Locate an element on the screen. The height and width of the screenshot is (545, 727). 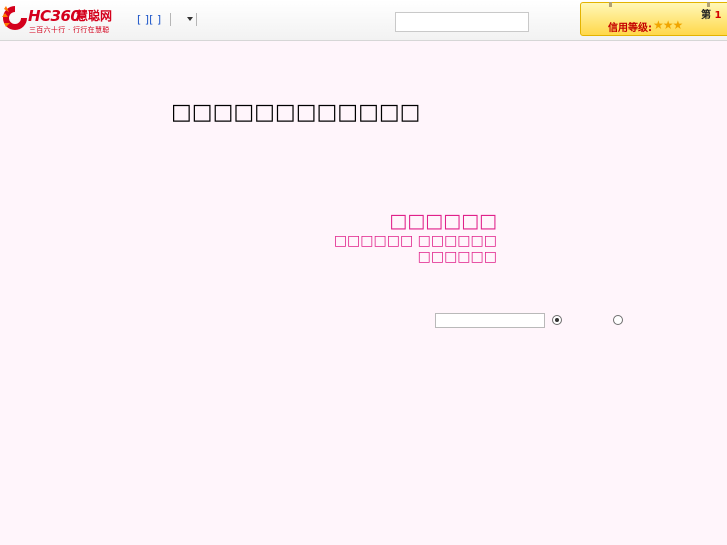
credit-stars-icon: ★★★ is located at coordinates (668, 25).